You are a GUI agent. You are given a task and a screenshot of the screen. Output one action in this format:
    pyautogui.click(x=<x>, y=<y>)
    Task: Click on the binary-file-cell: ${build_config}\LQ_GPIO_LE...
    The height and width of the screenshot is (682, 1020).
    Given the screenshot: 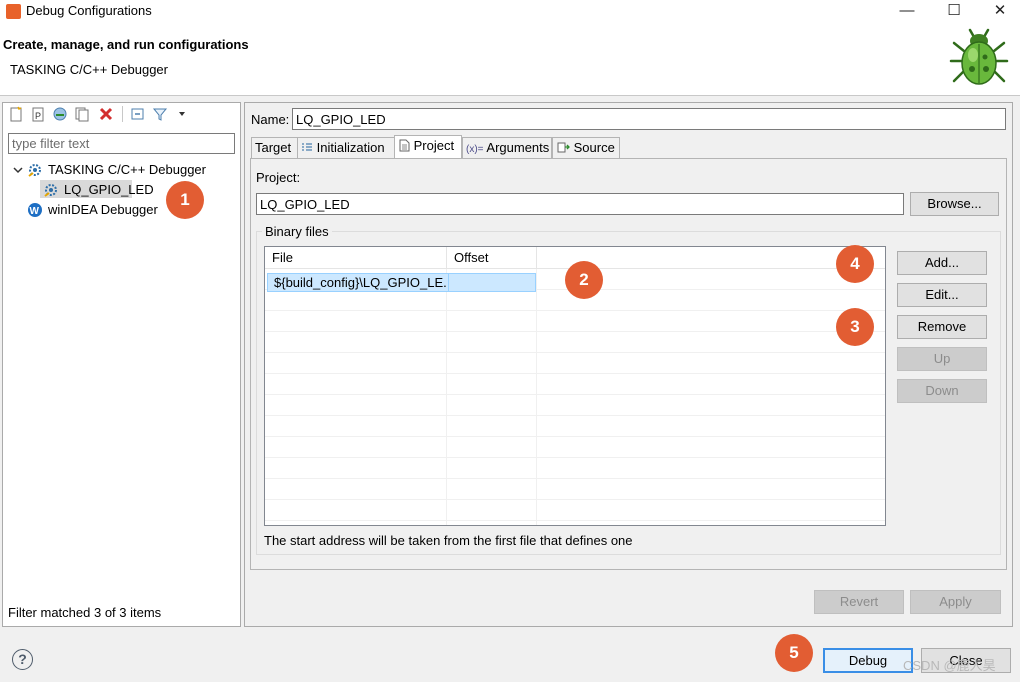 What is the action you would take?
    pyautogui.click(x=360, y=282)
    